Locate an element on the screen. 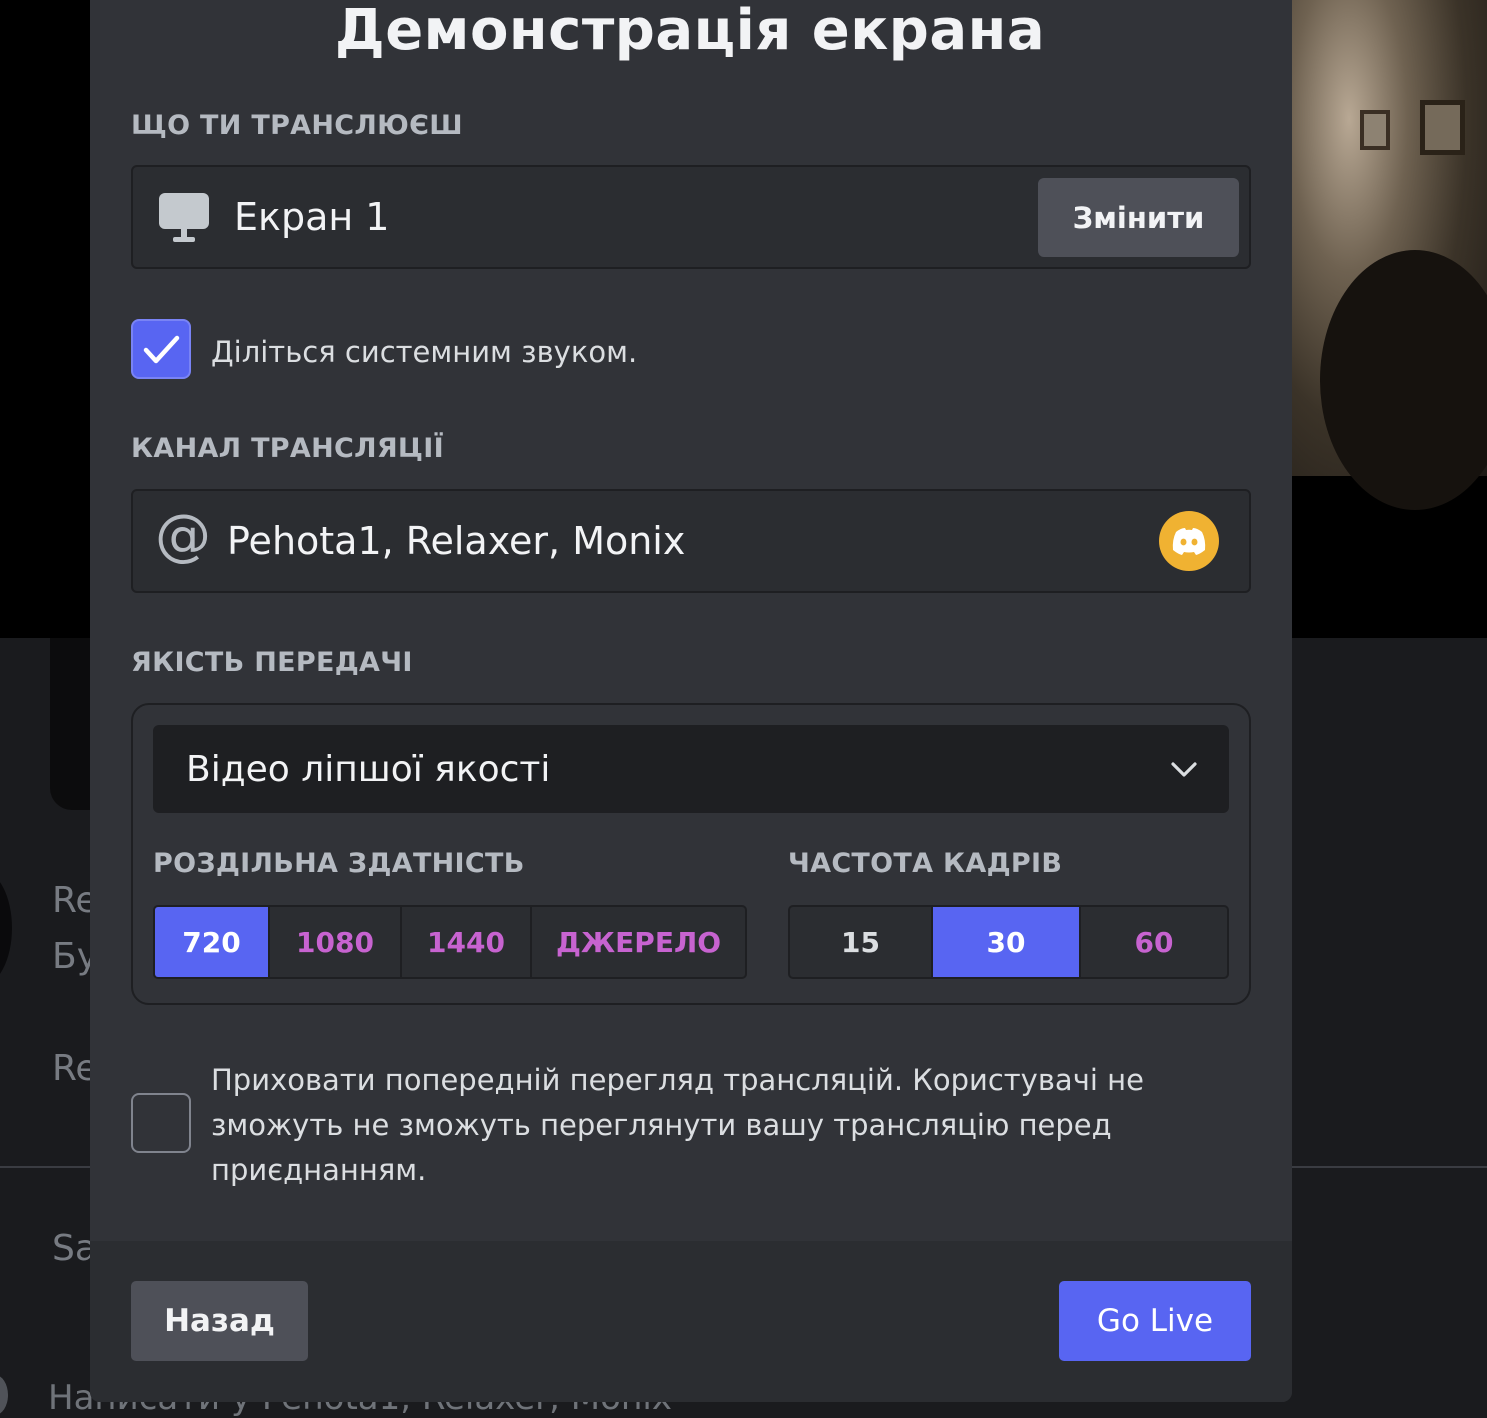 The height and width of the screenshot is (1418, 1487). system-audio-checkbox is located at coordinates (161, 349).